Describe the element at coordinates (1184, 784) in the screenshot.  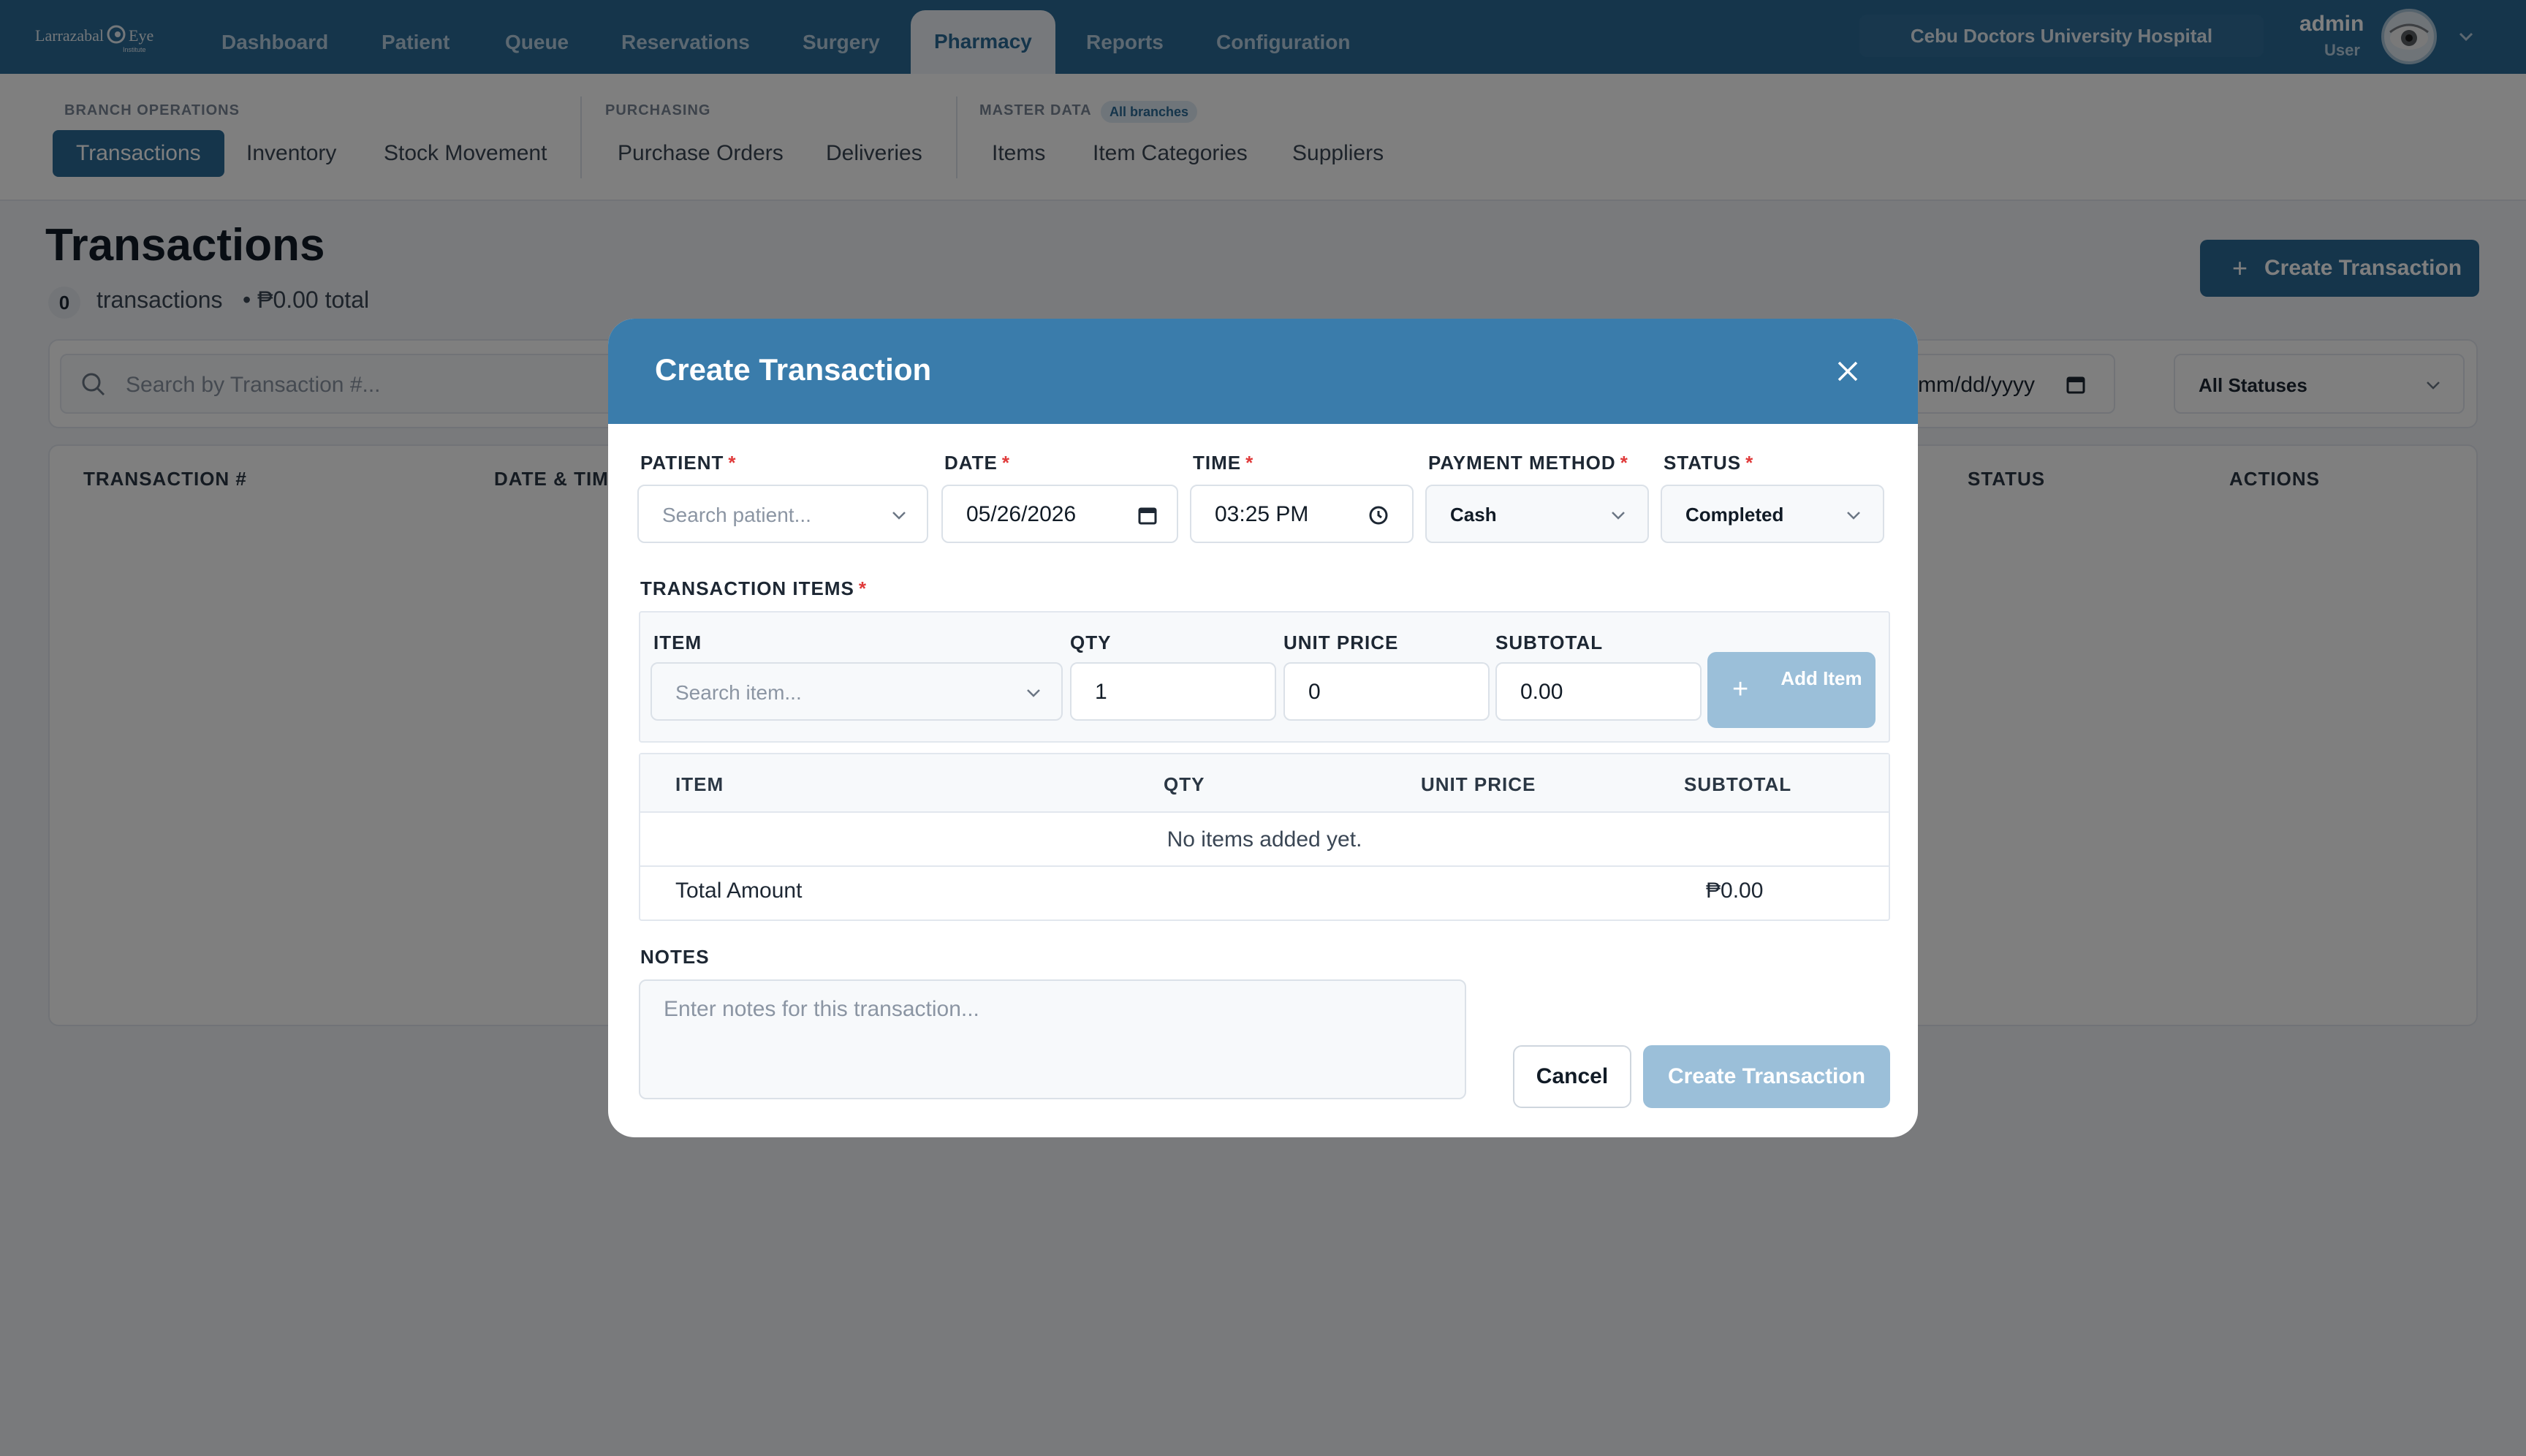
I see `items-column-qty: QTY` at that location.